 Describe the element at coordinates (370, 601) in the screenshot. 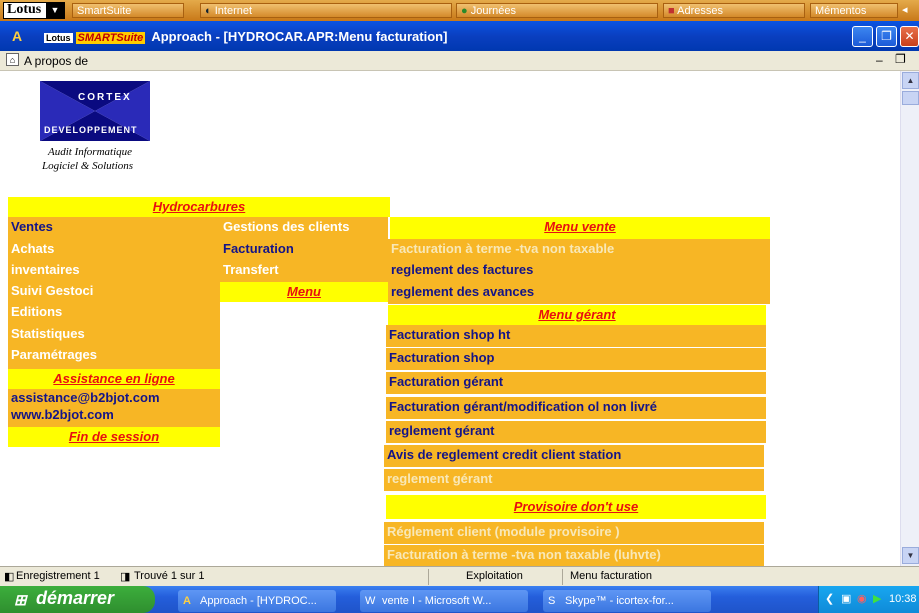

I see `word-icon: W` at that location.